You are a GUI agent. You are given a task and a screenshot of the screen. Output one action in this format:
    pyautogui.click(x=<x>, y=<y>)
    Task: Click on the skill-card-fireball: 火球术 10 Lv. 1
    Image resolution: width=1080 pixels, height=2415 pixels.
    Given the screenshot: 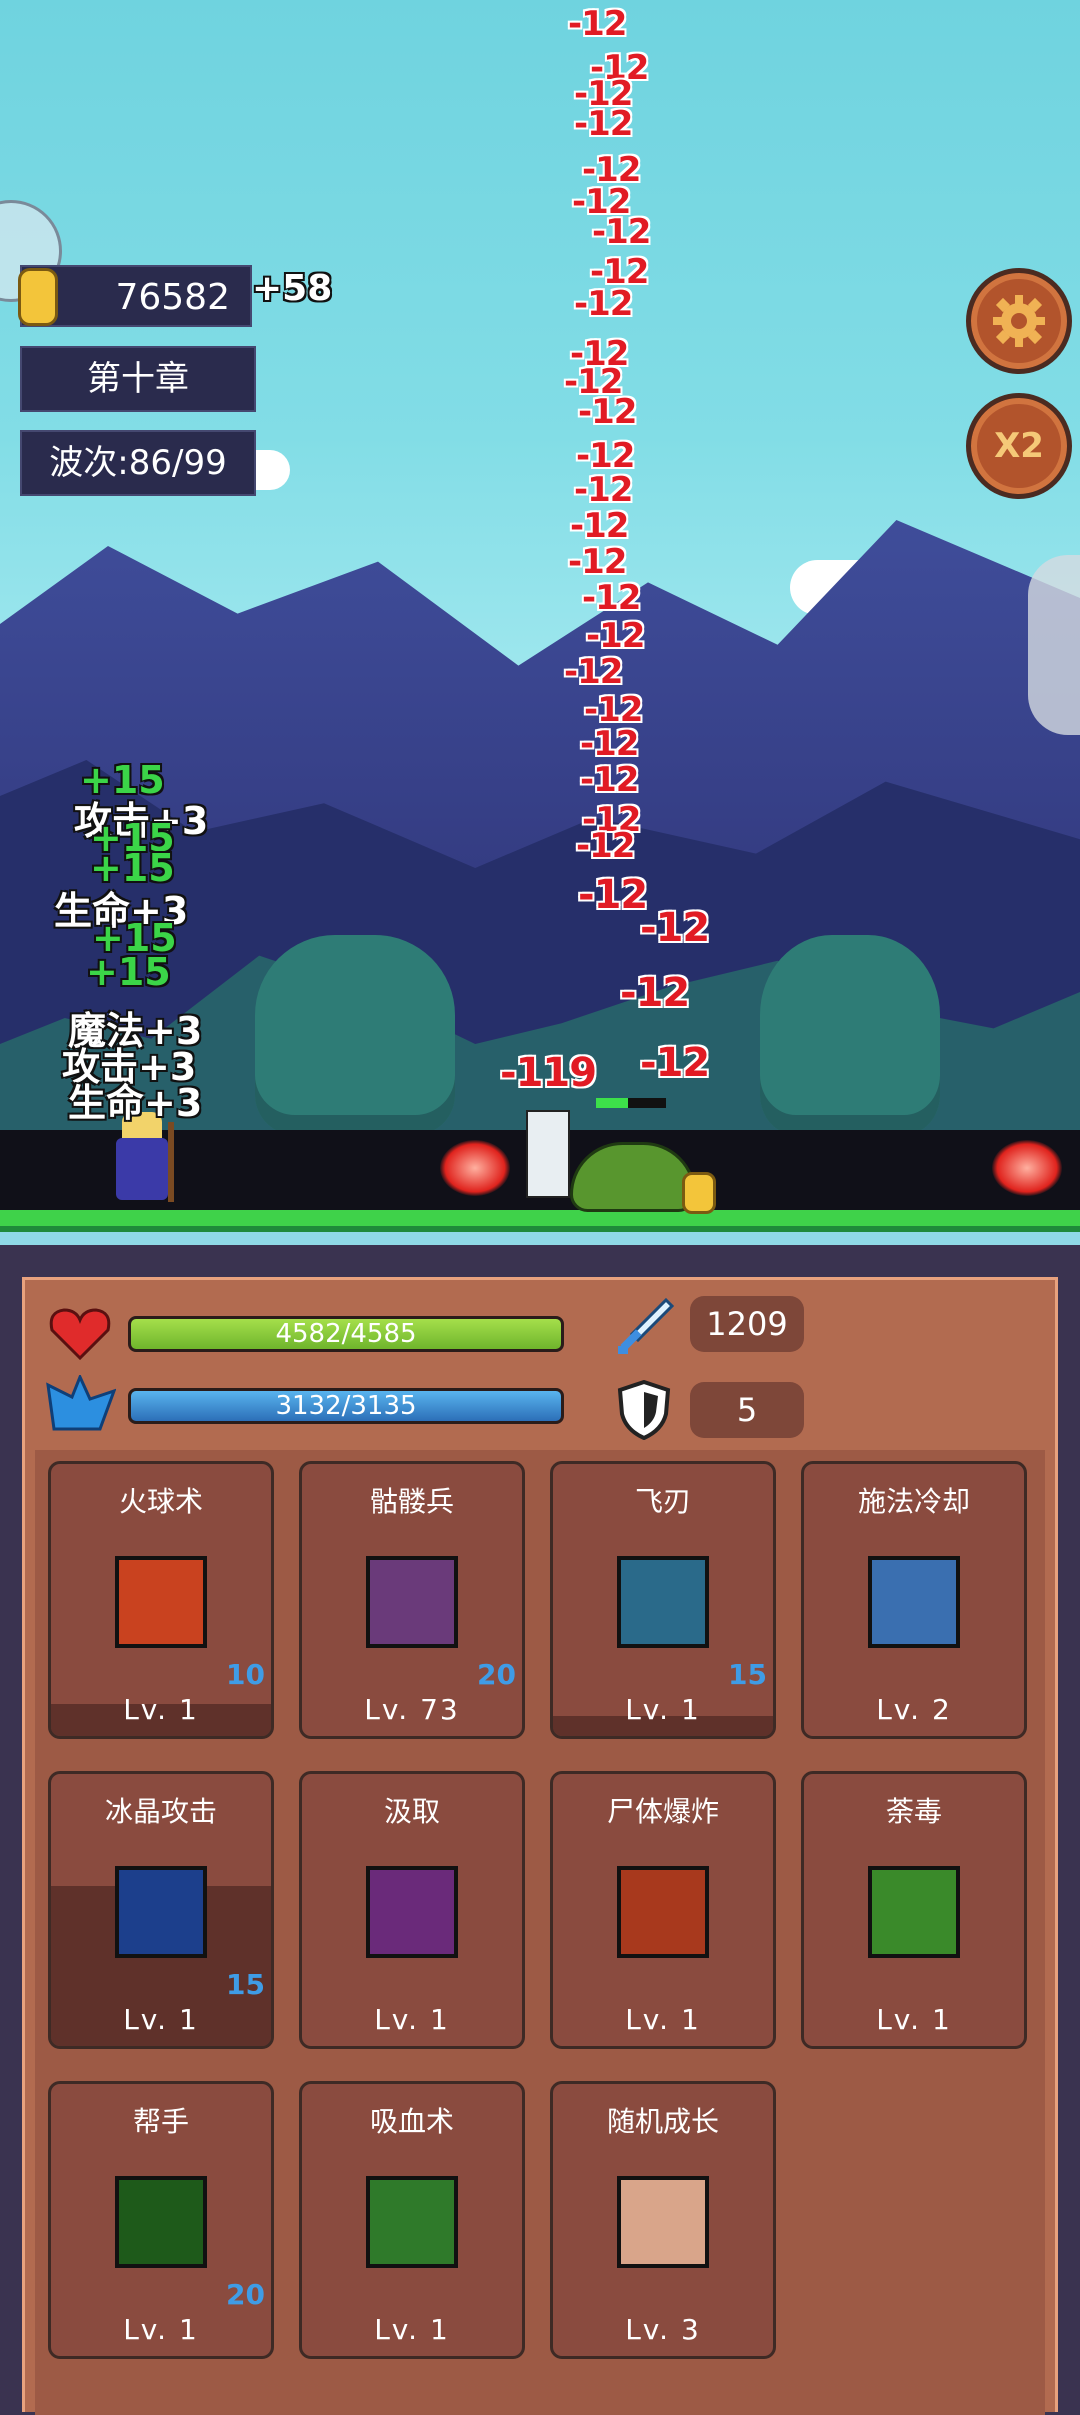 What is the action you would take?
    pyautogui.click(x=161, y=1600)
    